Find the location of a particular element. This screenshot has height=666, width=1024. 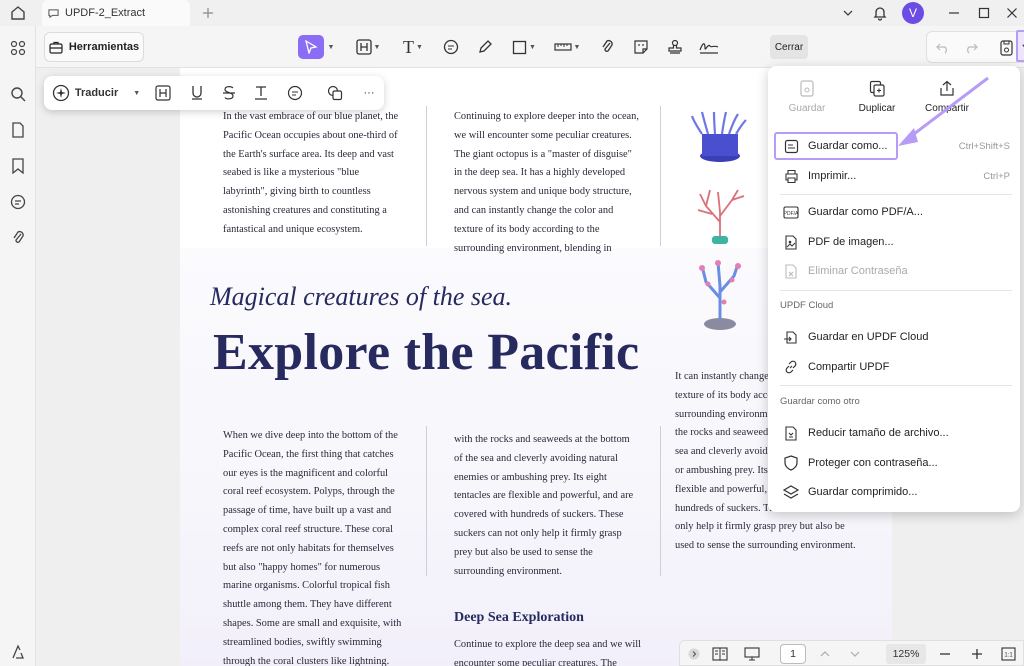

layers-icon is located at coordinates (18, 652).